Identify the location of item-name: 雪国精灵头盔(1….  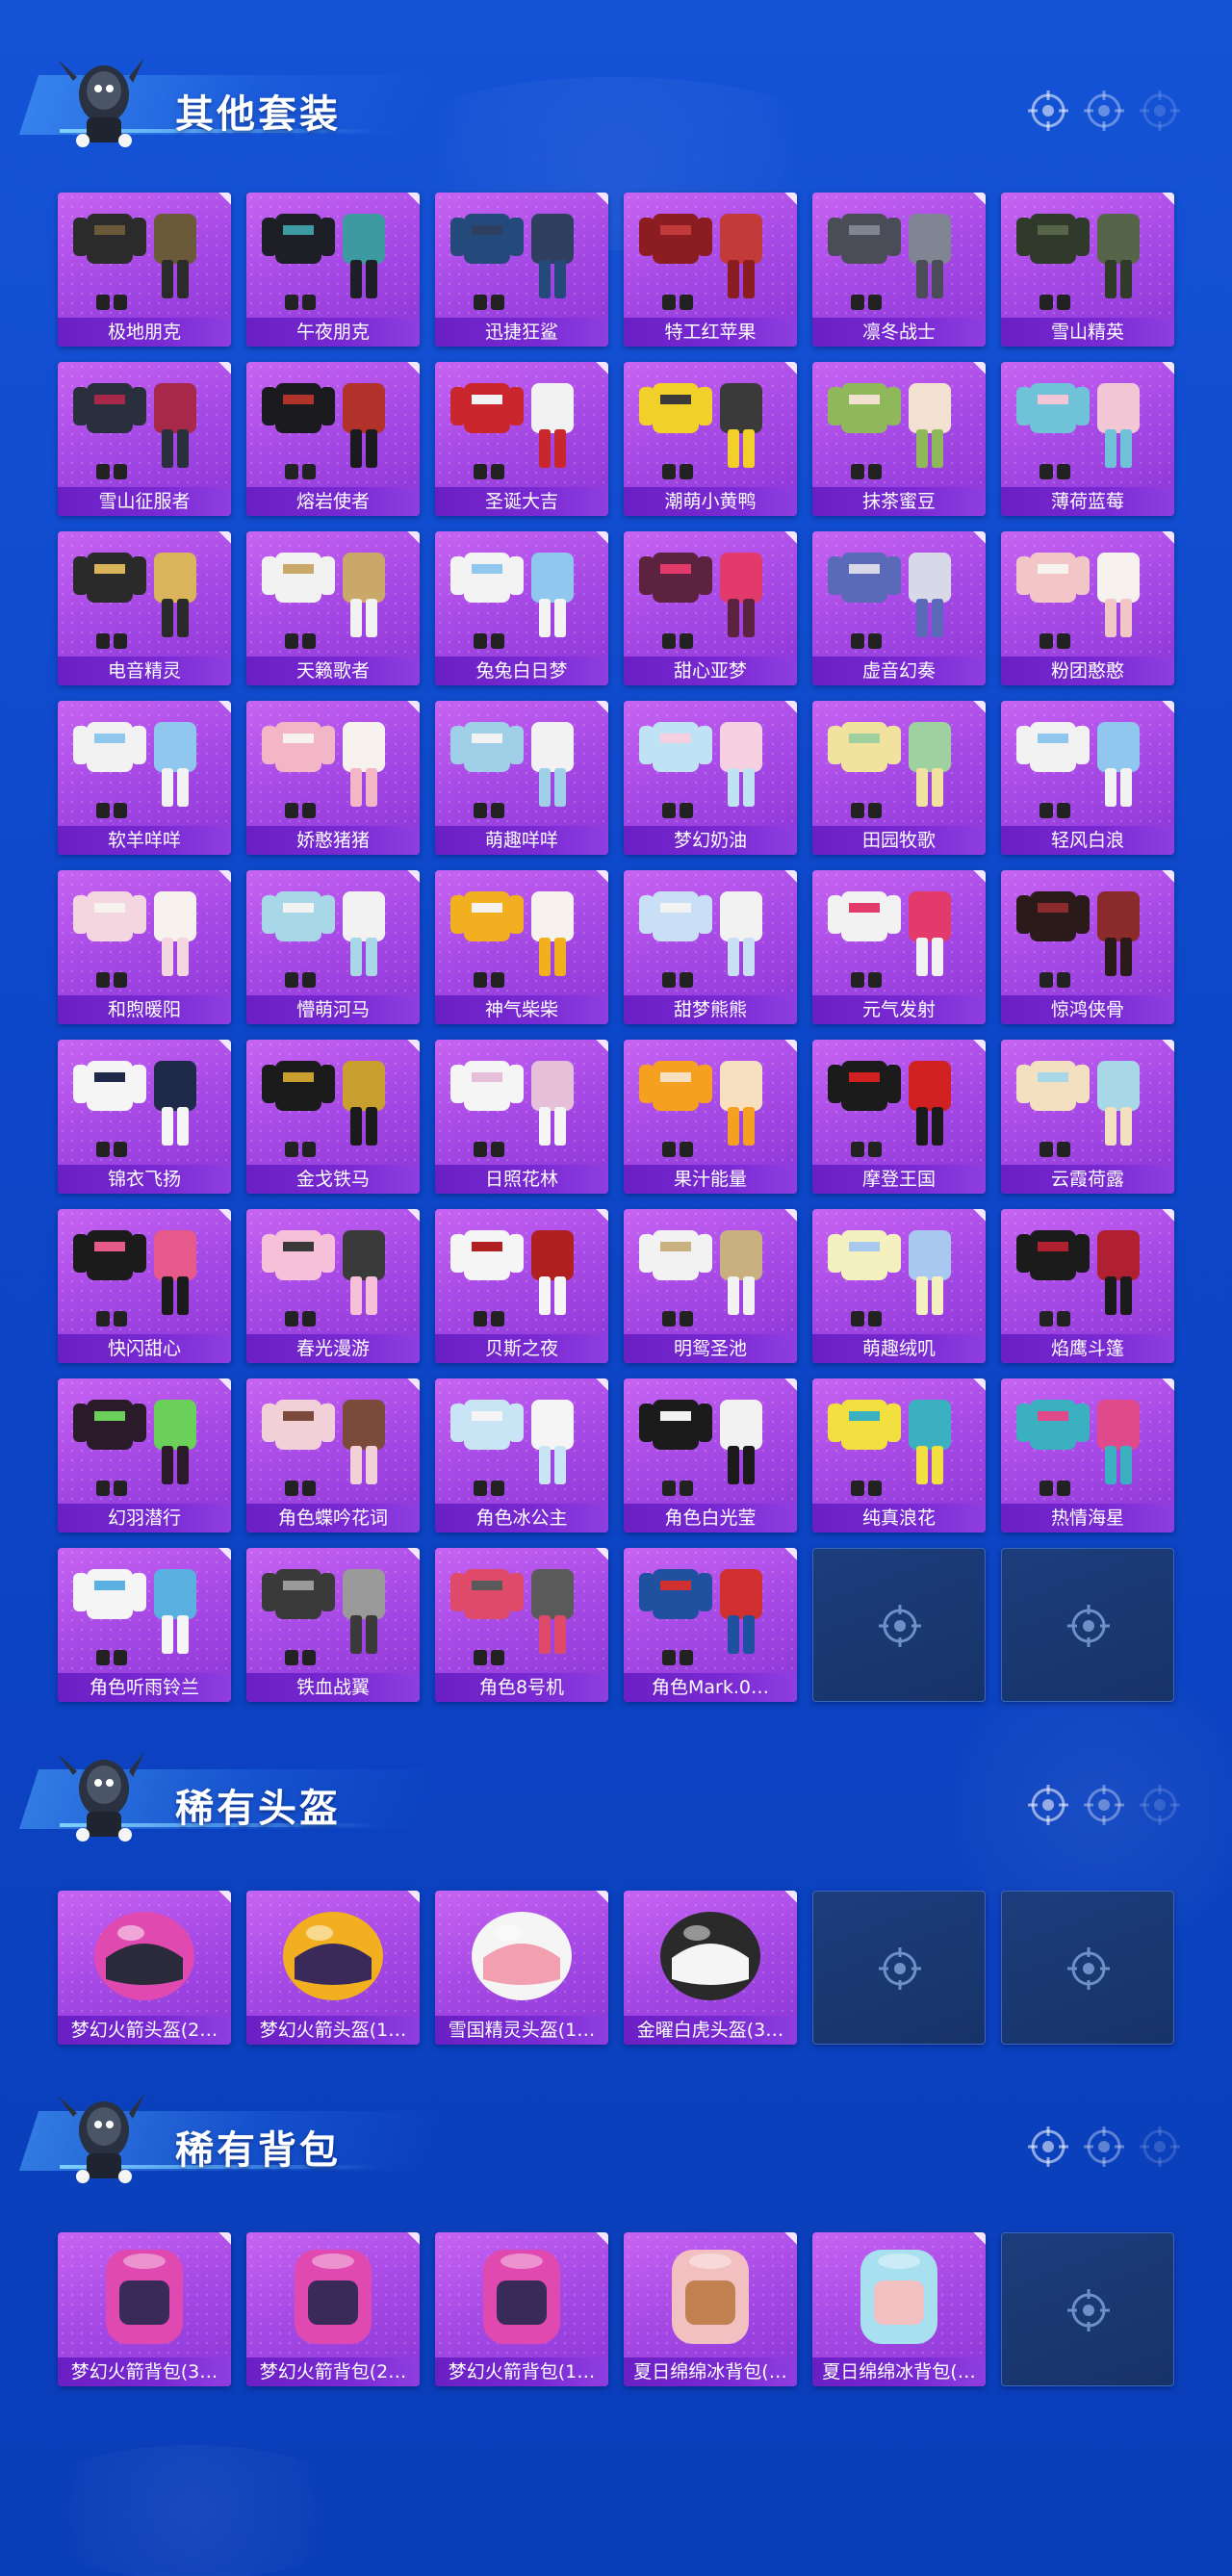
(521, 2031).